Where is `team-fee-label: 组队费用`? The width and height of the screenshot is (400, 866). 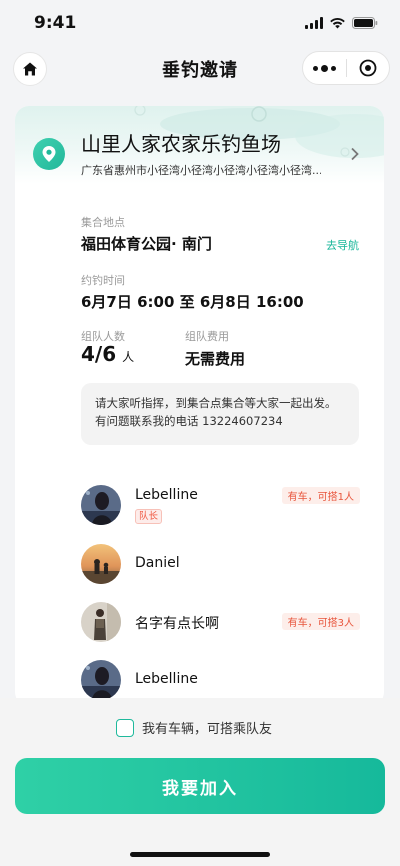 team-fee-label: 组队费用 is located at coordinates (207, 336).